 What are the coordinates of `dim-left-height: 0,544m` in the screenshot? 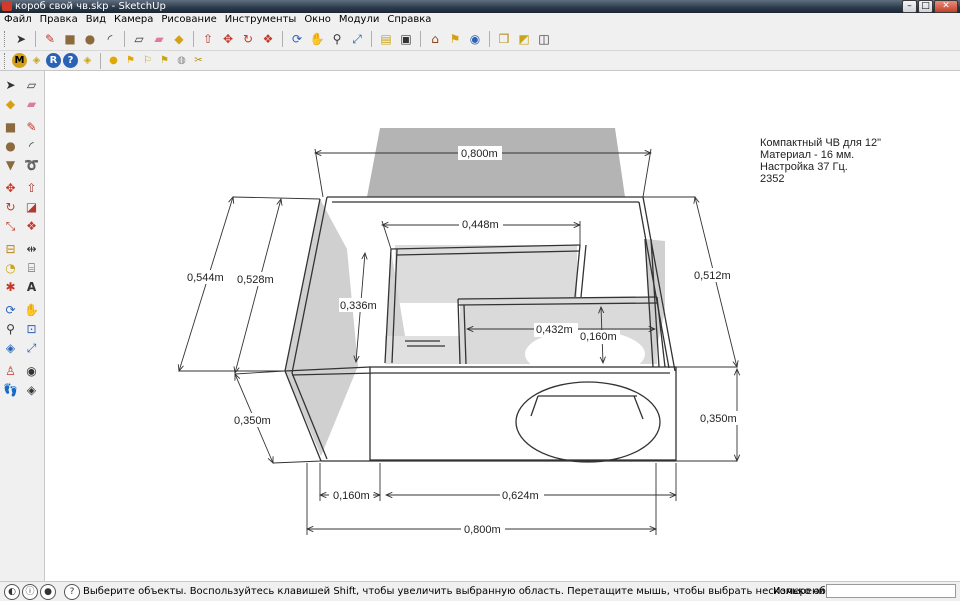 It's located at (205, 278).